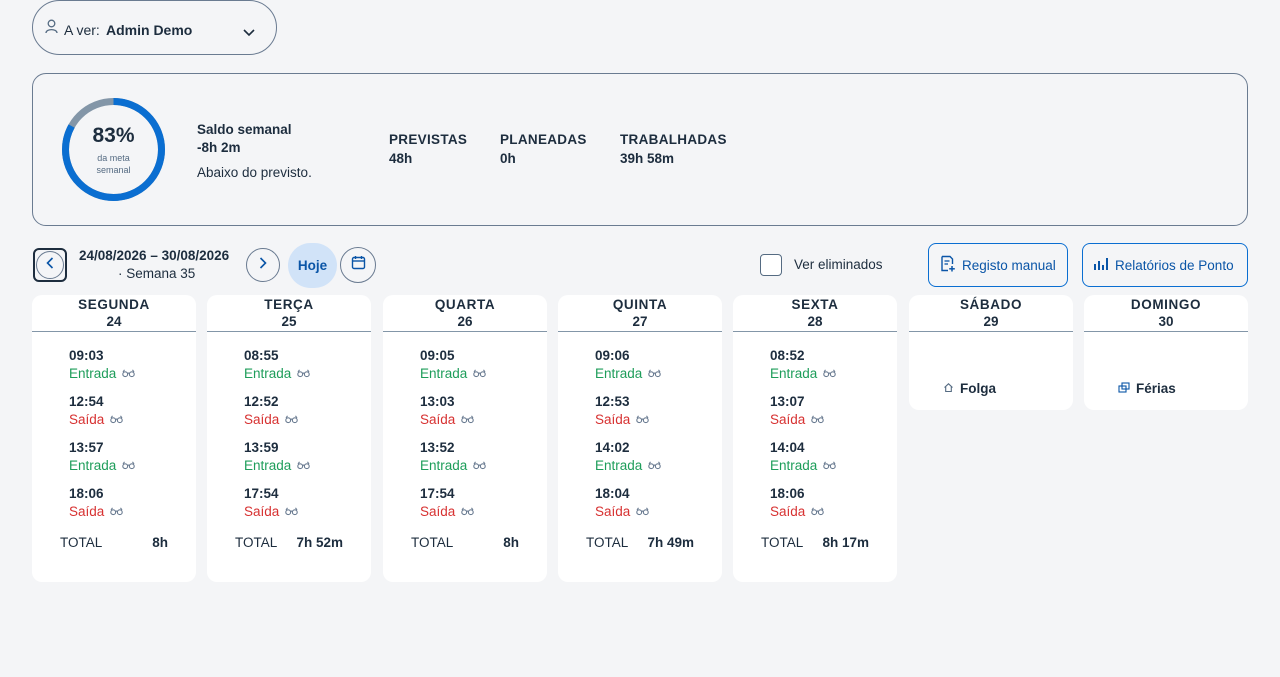 This screenshot has width=1280, height=677. Describe the element at coordinates (86, 493) in the screenshot. I see `entry-time: 18:06` at that location.